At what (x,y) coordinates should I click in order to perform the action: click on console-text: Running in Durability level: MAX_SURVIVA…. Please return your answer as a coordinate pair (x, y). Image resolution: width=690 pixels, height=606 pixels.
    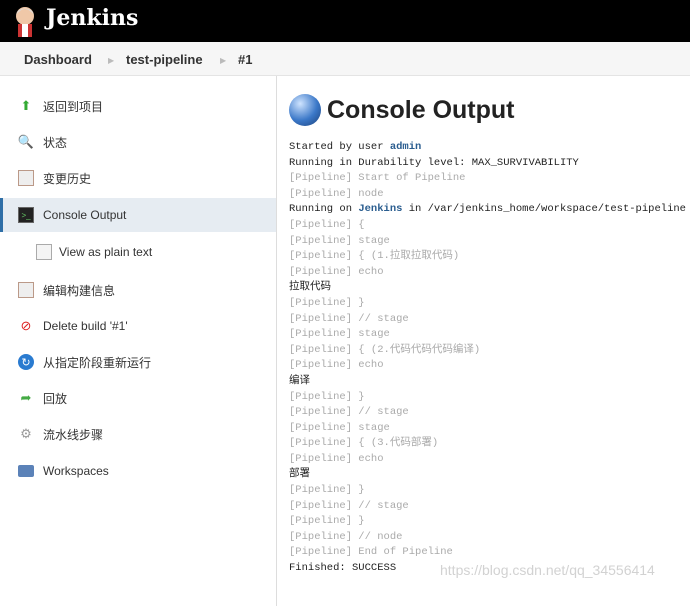
    Looking at the image, I should click on (434, 162).